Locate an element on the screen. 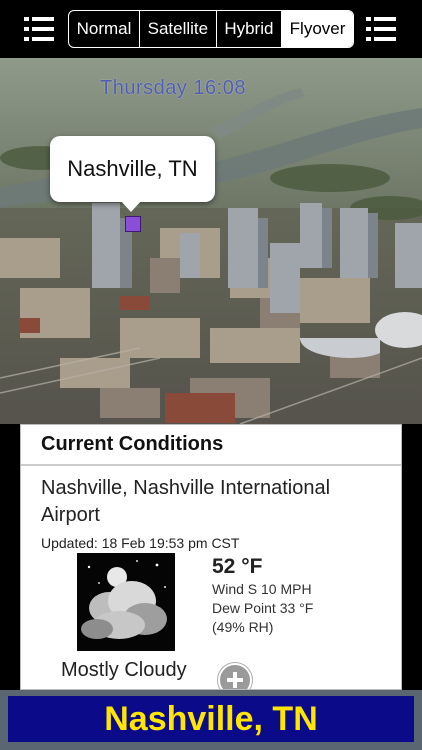  left-menu-button is located at coordinates (39, 29).